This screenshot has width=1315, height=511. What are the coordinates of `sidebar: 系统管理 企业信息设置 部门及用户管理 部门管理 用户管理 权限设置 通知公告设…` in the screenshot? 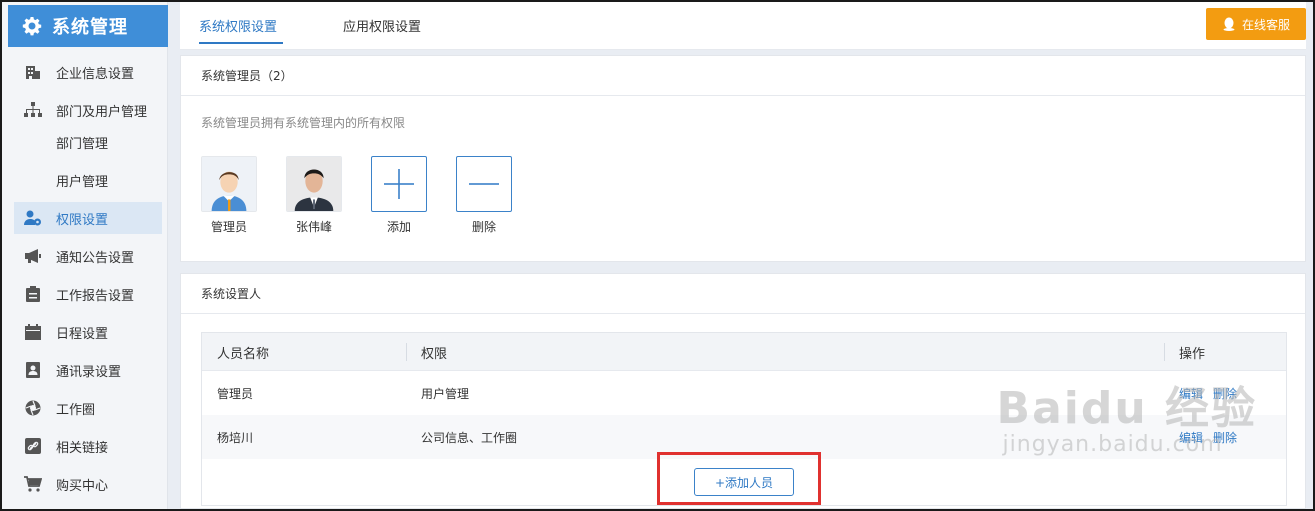 It's located at (85, 255).